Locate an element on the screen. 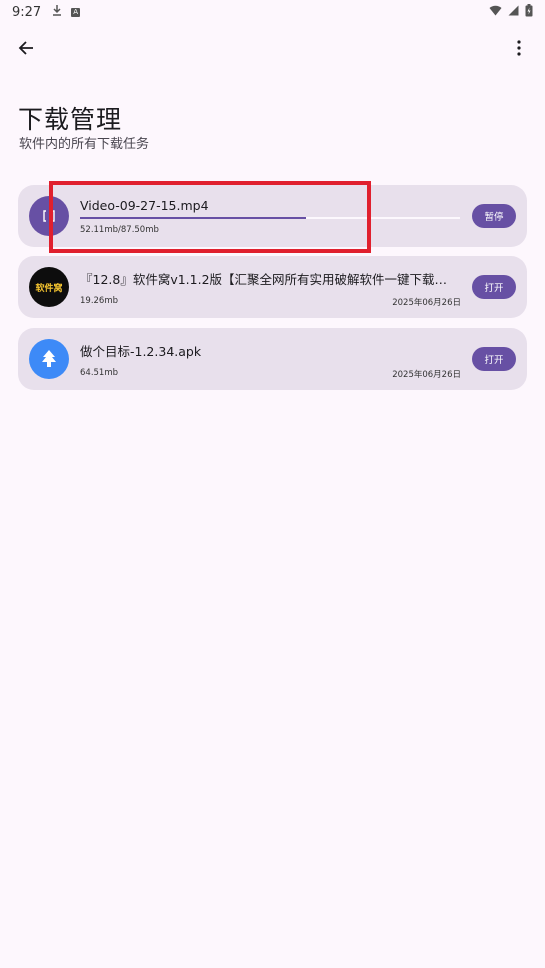  download-icon is located at coordinates (57, 12).